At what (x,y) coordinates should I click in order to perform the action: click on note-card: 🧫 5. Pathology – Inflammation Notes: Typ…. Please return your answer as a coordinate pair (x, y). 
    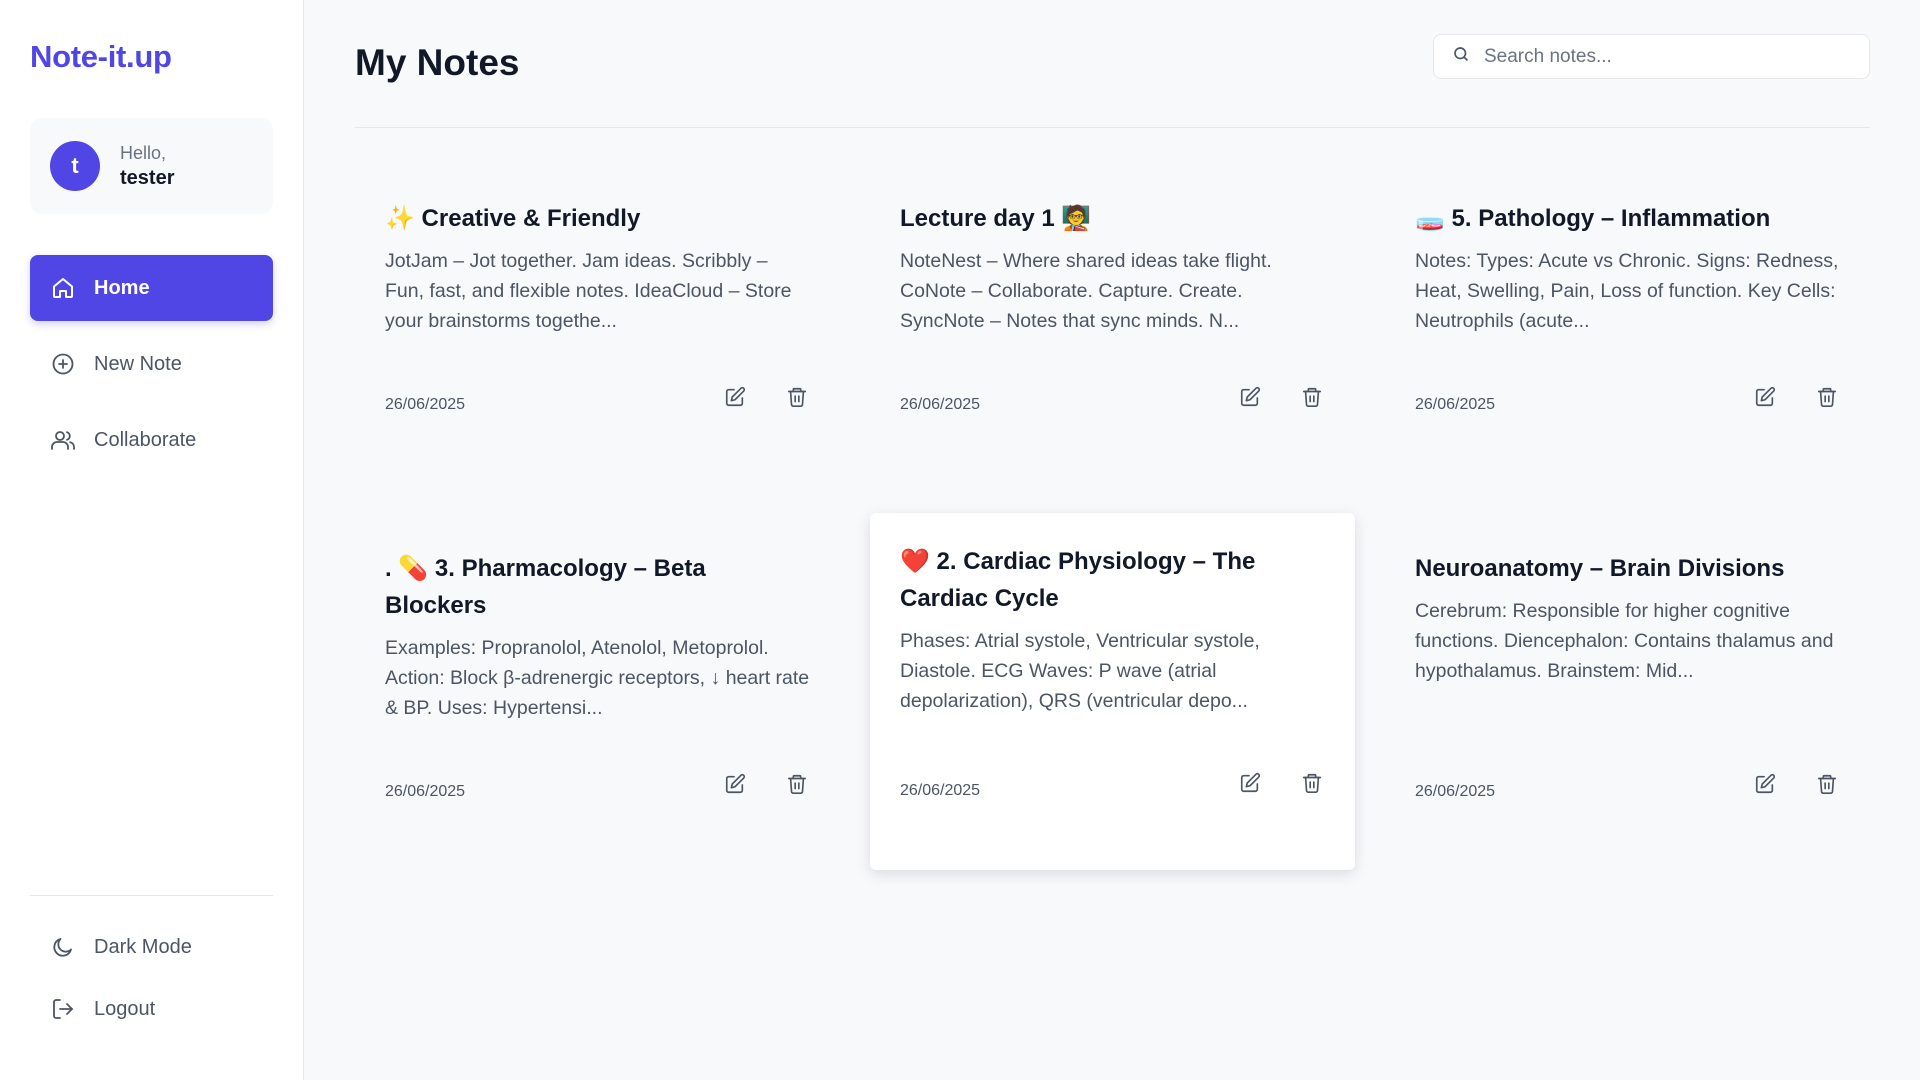
    Looking at the image, I should click on (1627, 320).